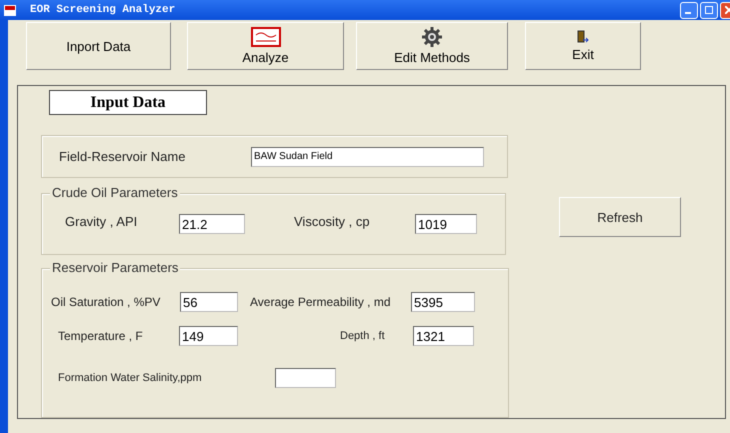 This screenshot has height=433, width=730. I want to click on app-icon, so click(10, 10).